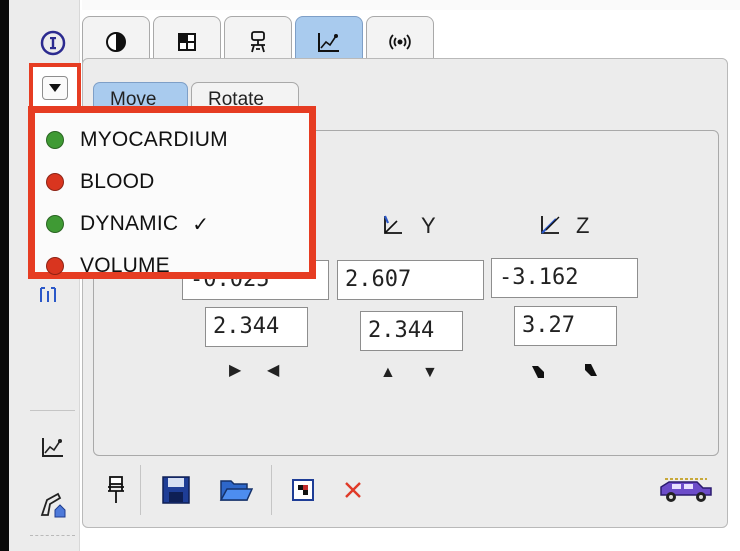  Describe the element at coordinates (410, 280) in the screenshot. I see `y-position-field: 2.607` at that location.